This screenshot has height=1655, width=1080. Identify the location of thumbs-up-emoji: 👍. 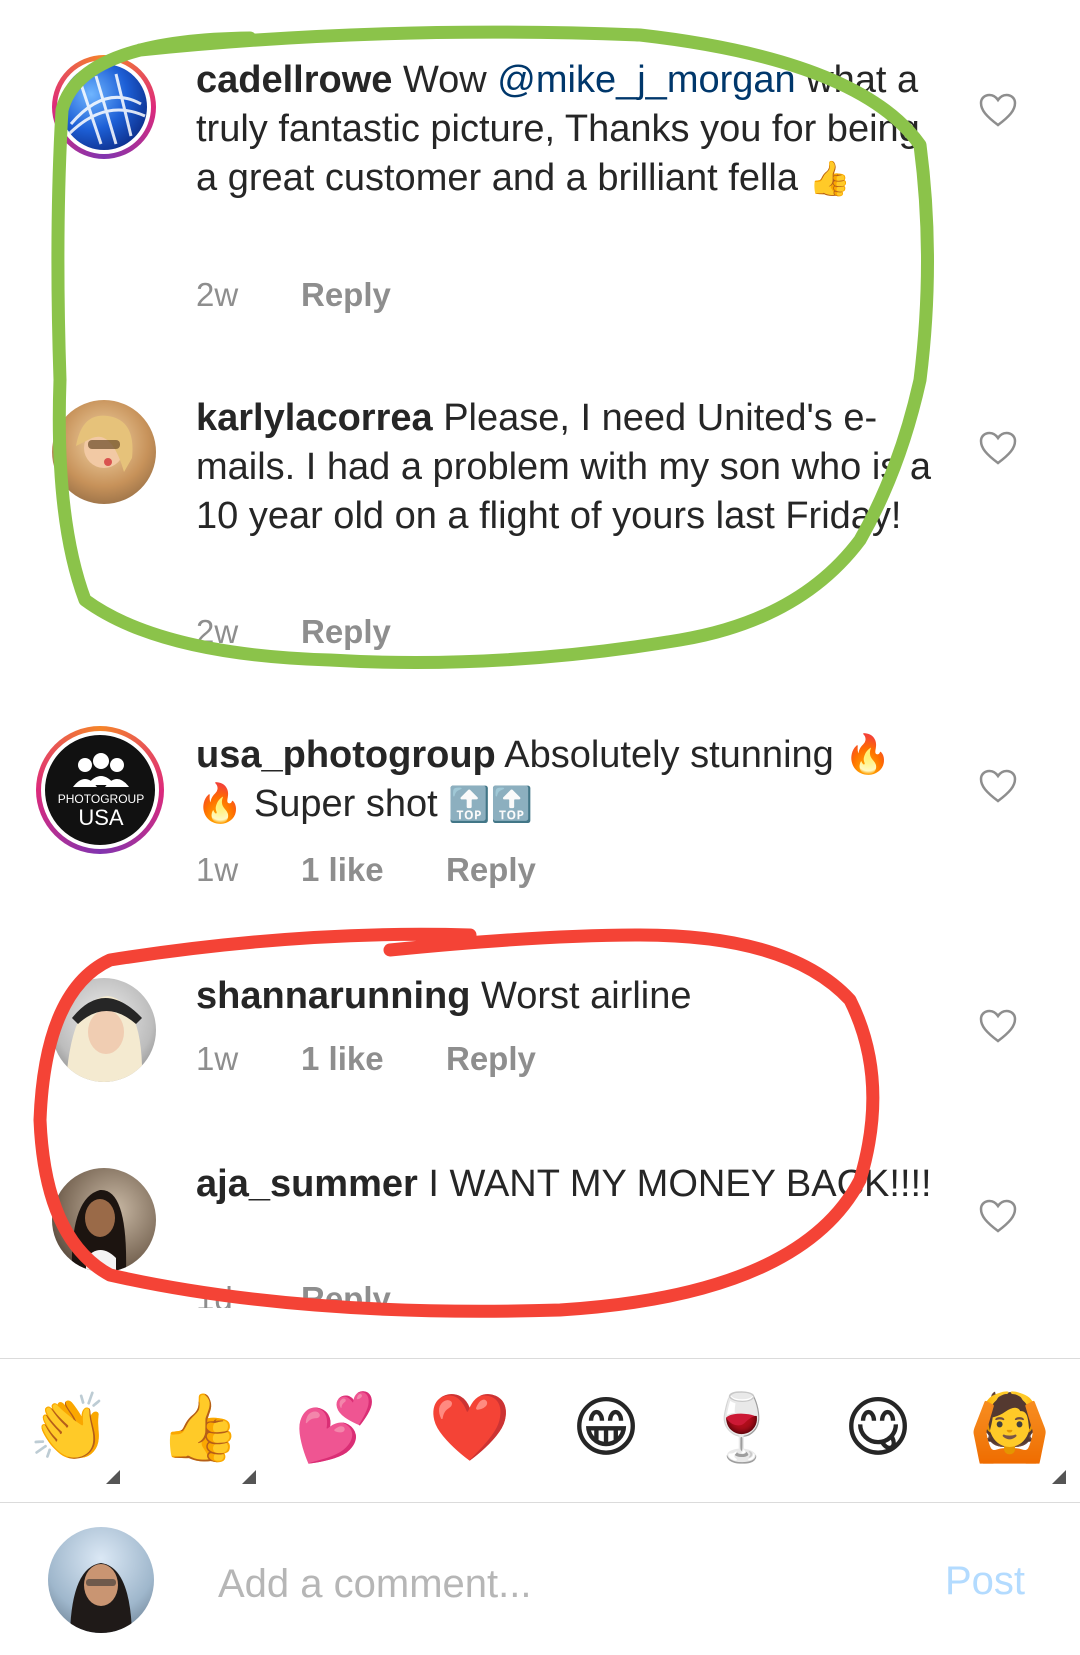
(829, 179).